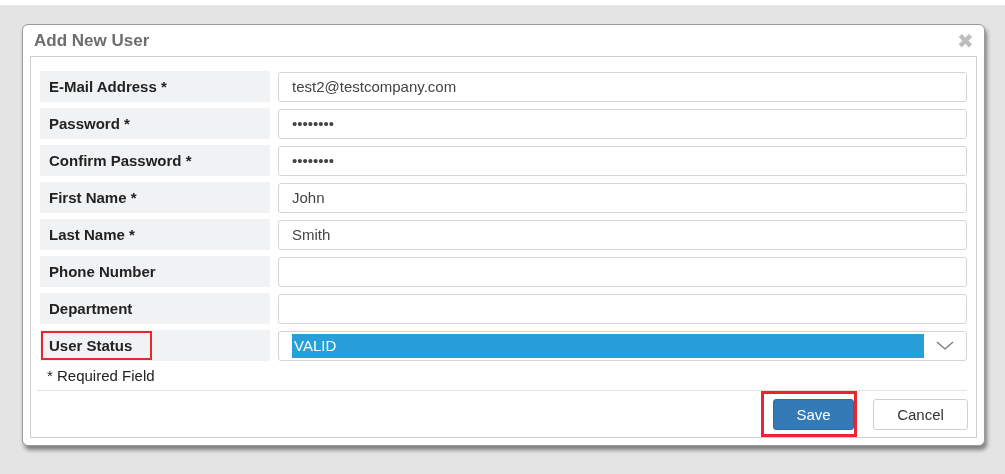 The image size is (1005, 474). I want to click on save-button: Save, so click(813, 414).